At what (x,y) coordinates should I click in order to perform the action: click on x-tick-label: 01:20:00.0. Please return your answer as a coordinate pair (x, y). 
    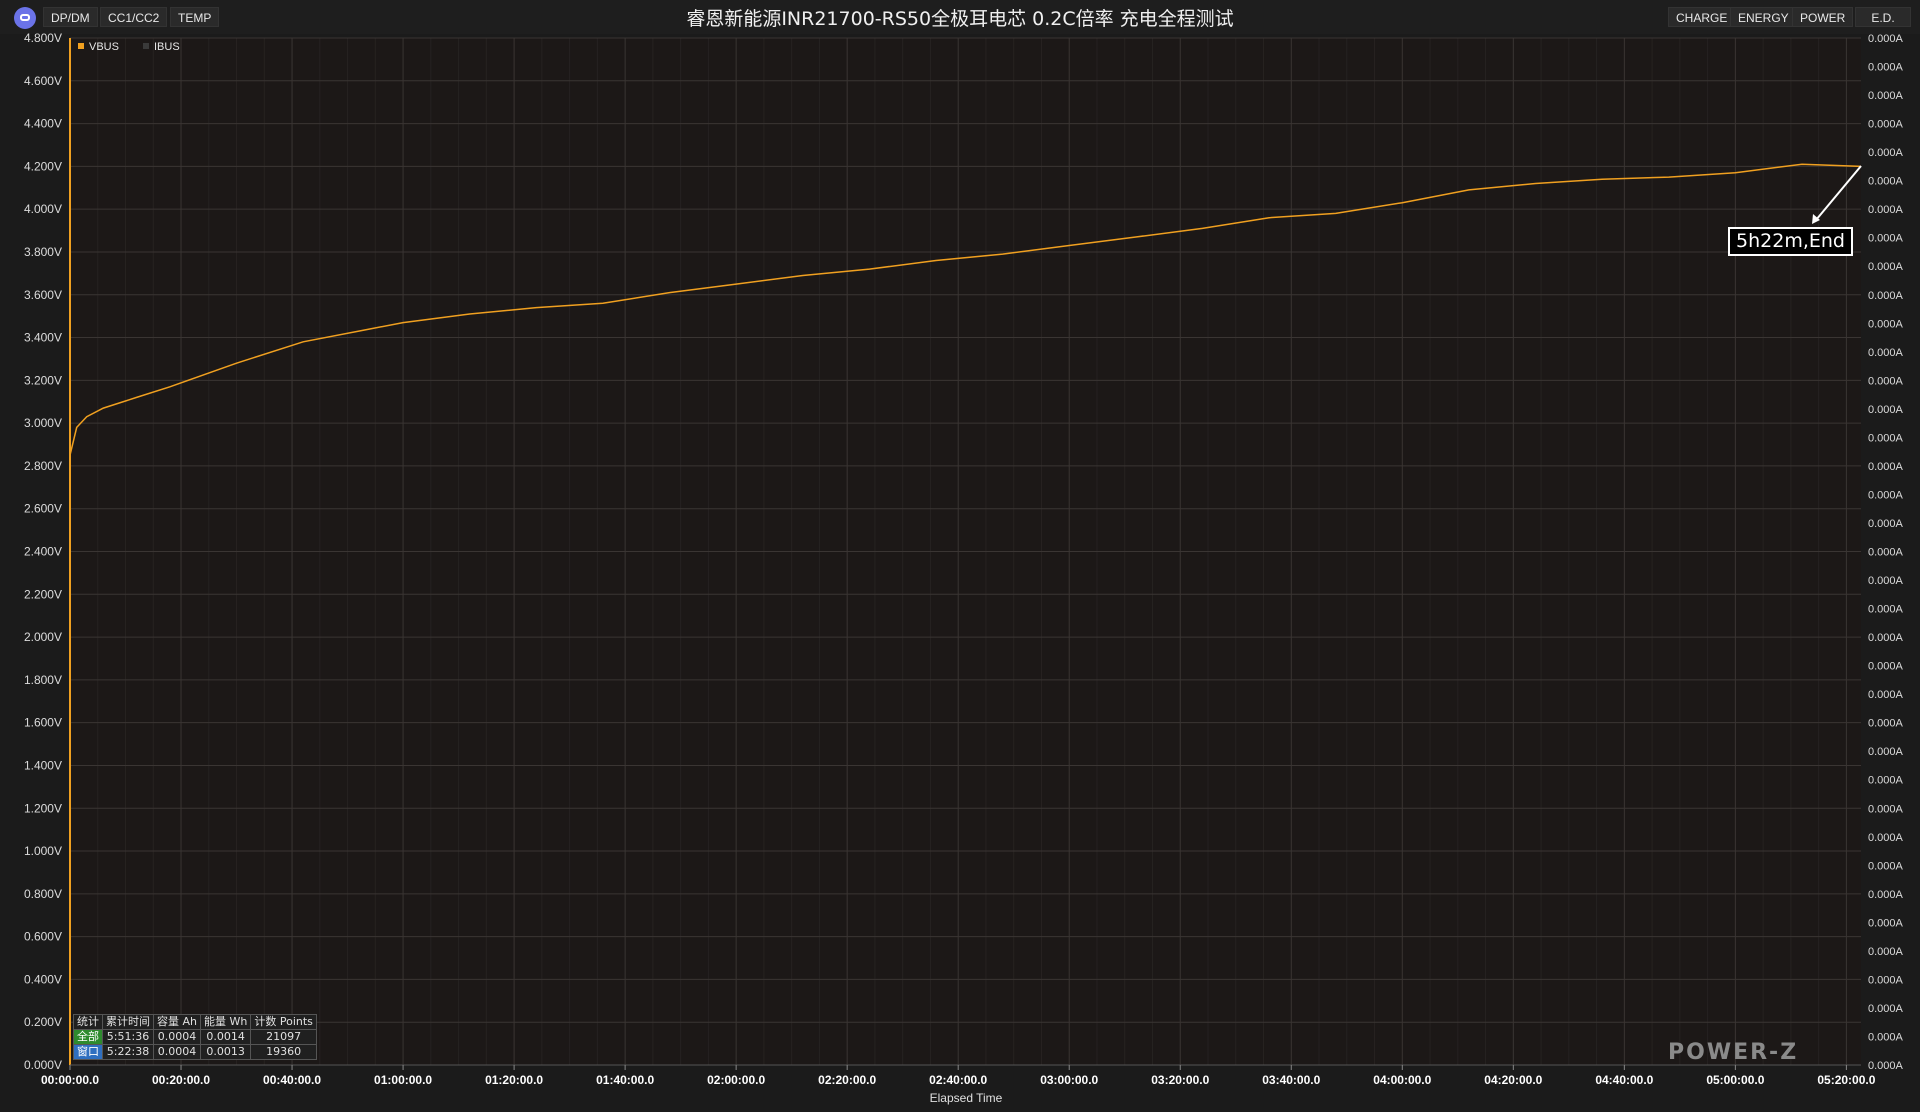
    Looking at the image, I should click on (514, 1080).